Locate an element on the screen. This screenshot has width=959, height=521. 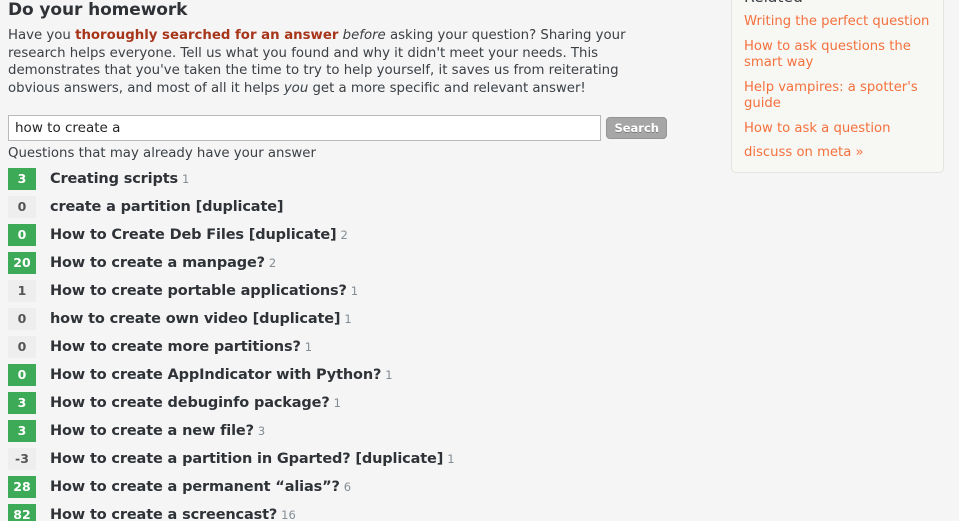
question-score-badge: 28 is located at coordinates (22, 487).